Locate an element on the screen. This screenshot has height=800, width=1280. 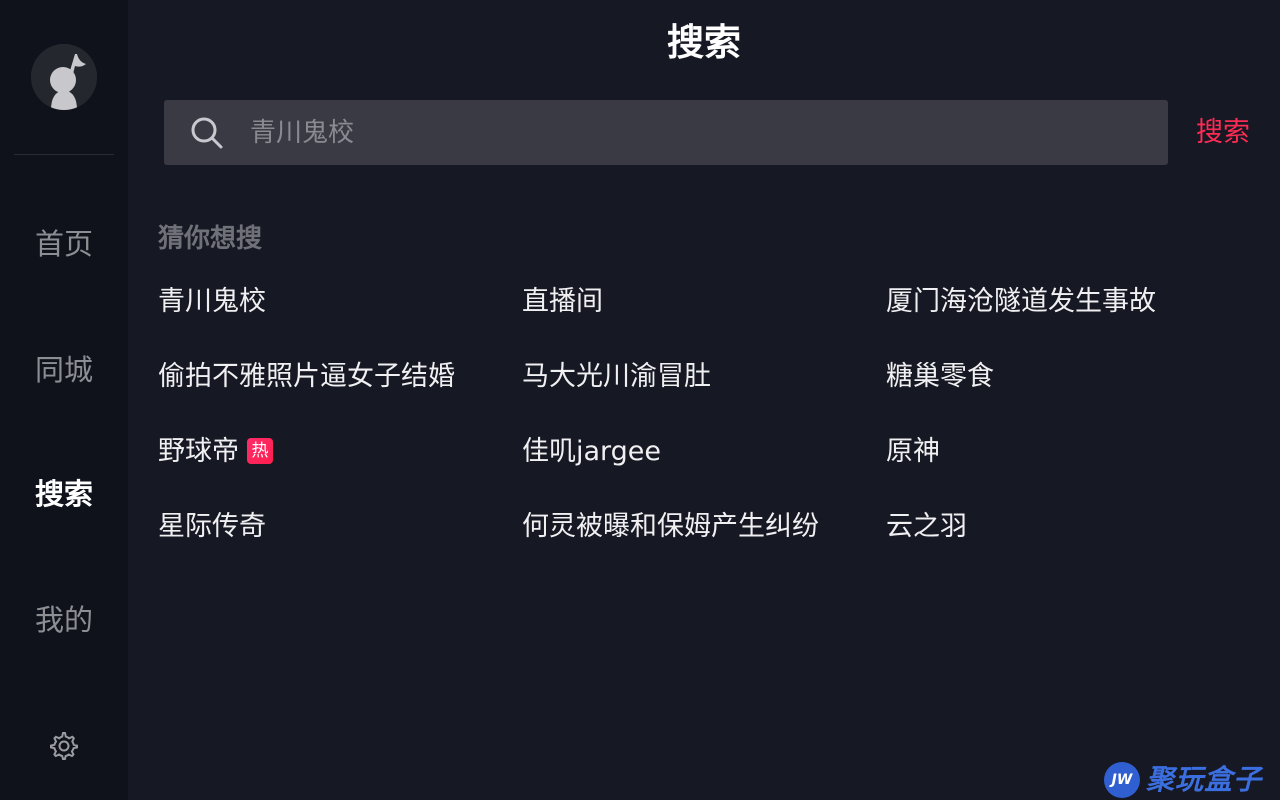
hot-badge: 热 is located at coordinates (260, 451).